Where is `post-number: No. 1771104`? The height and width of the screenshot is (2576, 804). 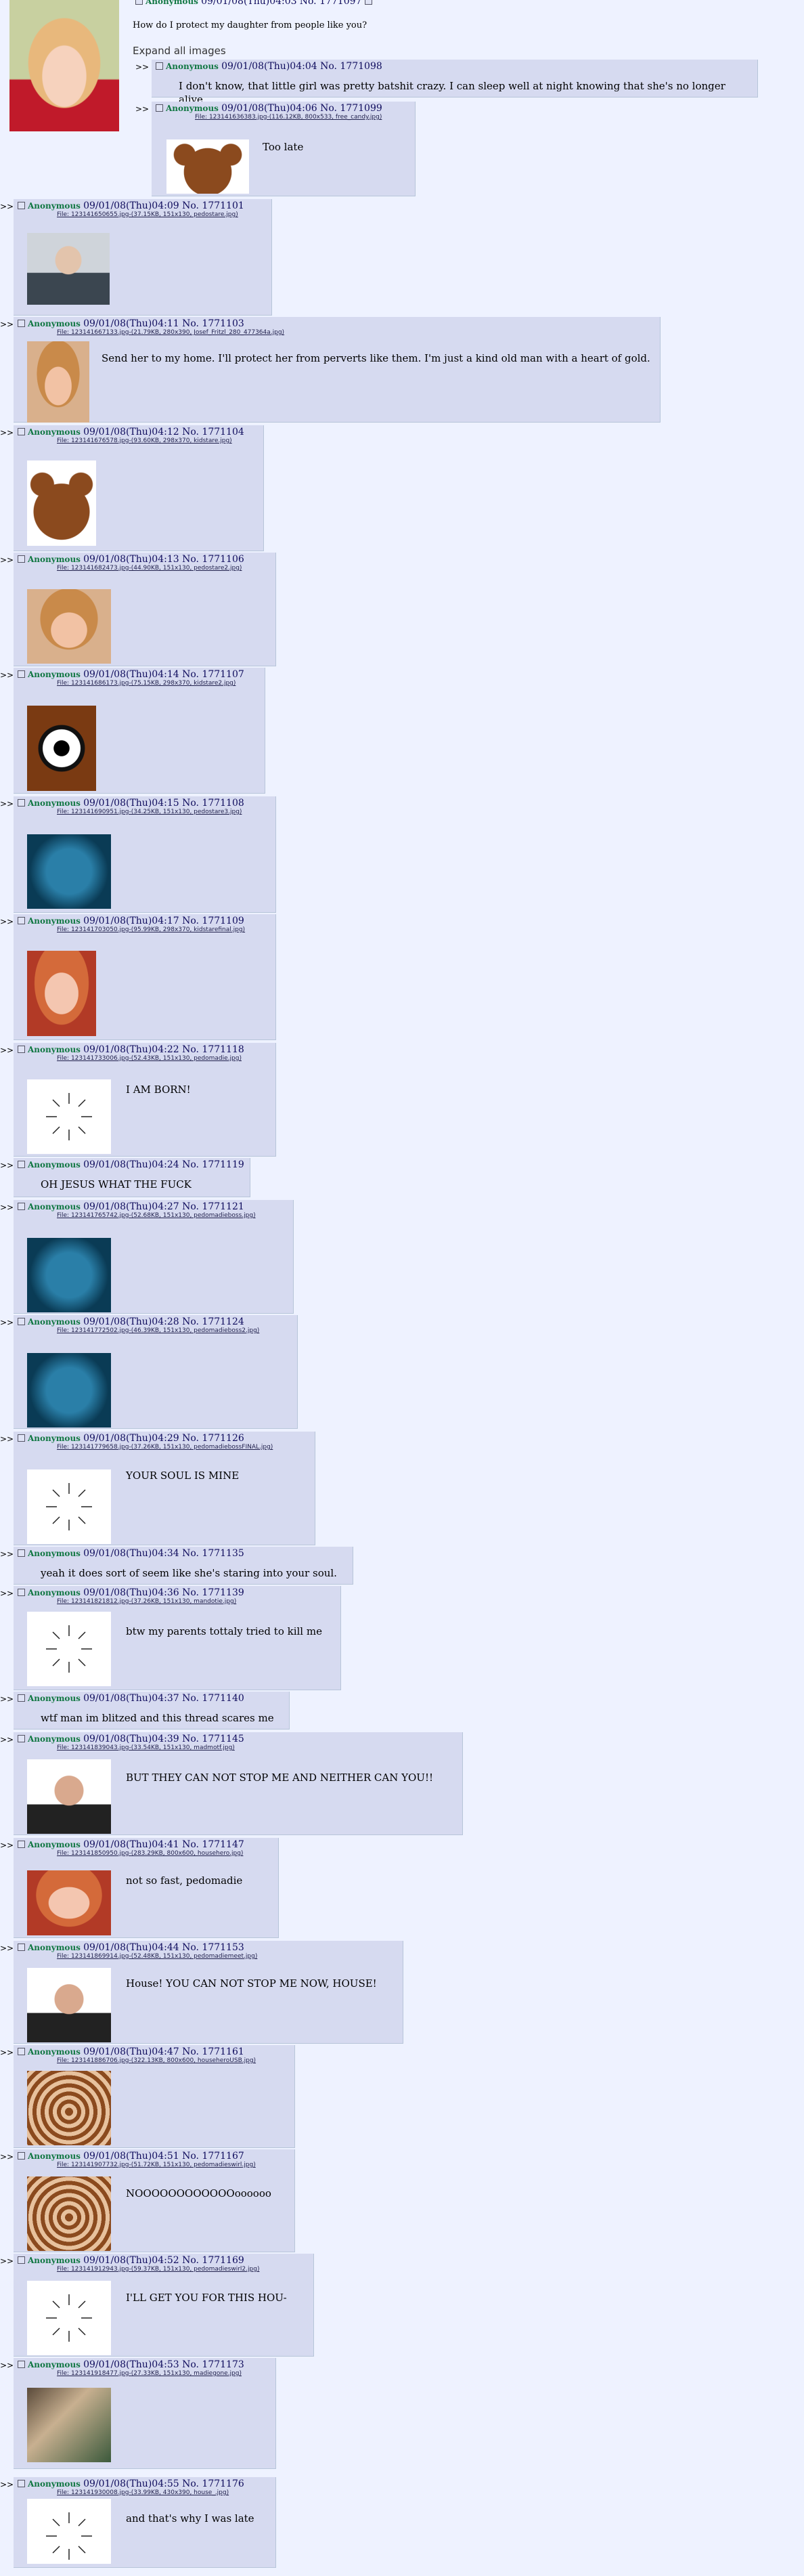 post-number: No. 1771104 is located at coordinates (213, 432).